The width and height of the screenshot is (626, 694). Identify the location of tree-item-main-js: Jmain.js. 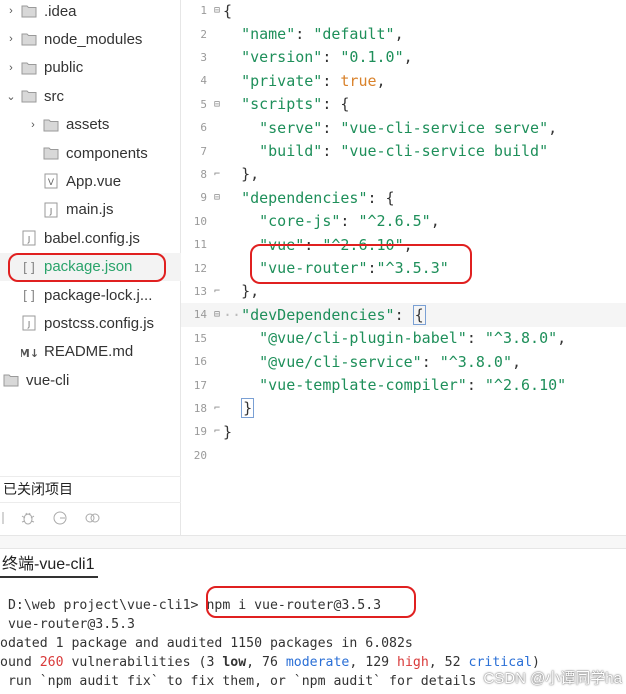
(90, 210).